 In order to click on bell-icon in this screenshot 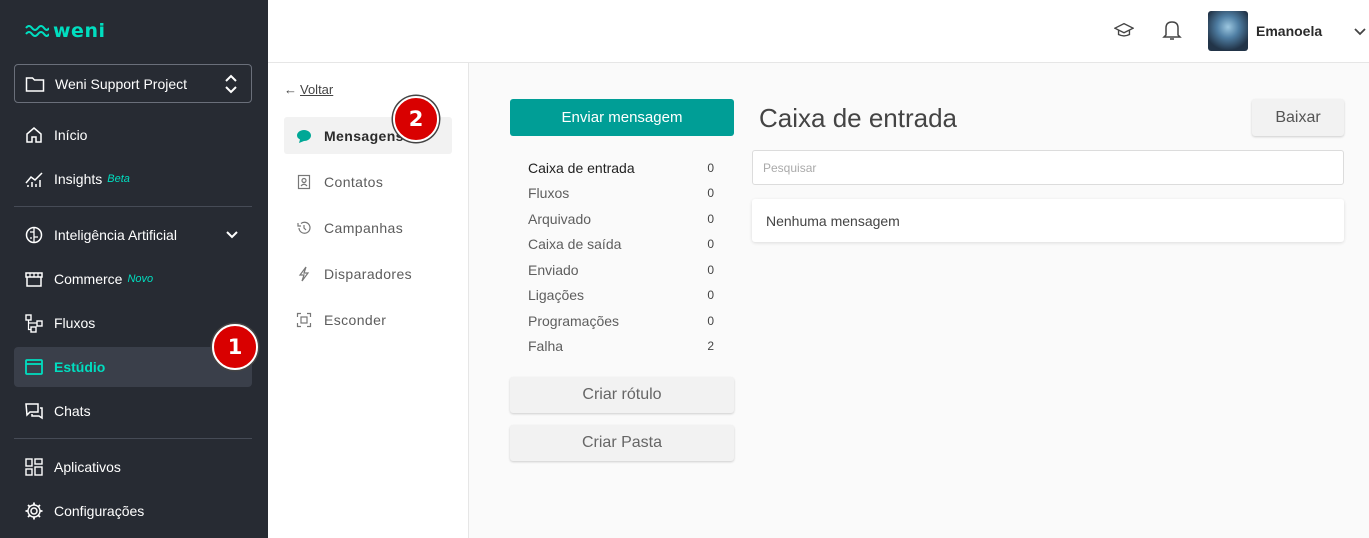, I will do `click(1172, 30)`.